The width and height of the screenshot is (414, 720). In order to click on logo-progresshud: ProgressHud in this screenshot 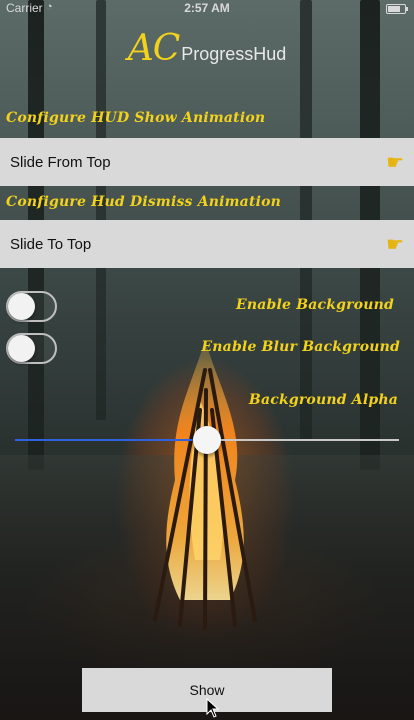, I will do `click(234, 54)`.